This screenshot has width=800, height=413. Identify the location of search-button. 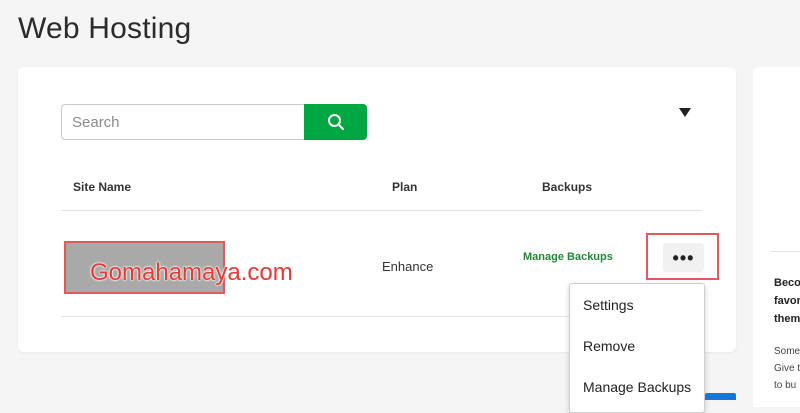
(335, 122).